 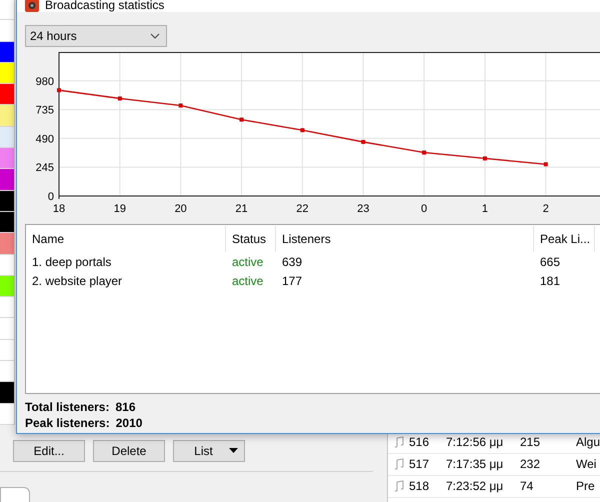 I want to click on x-tick-label: 2, so click(x=545, y=209).